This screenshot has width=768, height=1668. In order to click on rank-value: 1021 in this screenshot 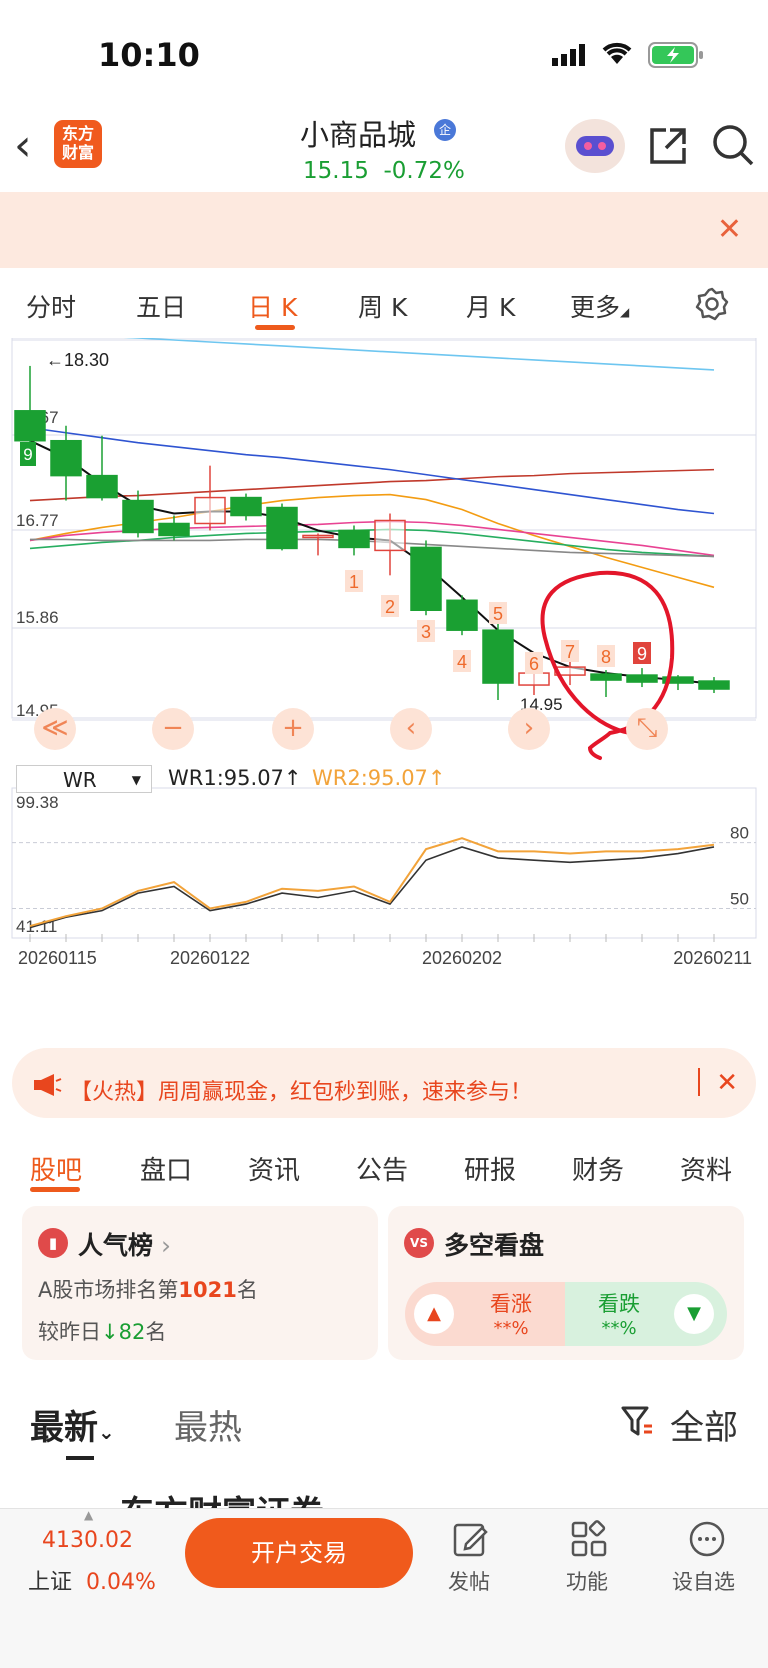, I will do `click(207, 1290)`.